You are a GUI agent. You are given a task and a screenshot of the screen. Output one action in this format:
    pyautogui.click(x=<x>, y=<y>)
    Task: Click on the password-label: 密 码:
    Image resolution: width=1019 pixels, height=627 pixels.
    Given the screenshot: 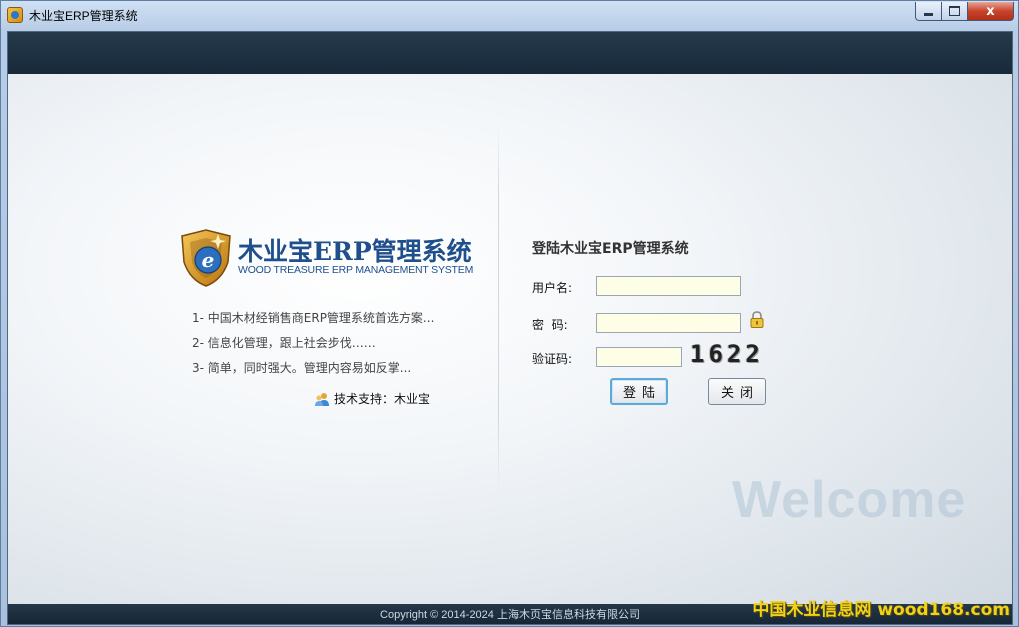 What is the action you would take?
    pyautogui.click(x=550, y=325)
    